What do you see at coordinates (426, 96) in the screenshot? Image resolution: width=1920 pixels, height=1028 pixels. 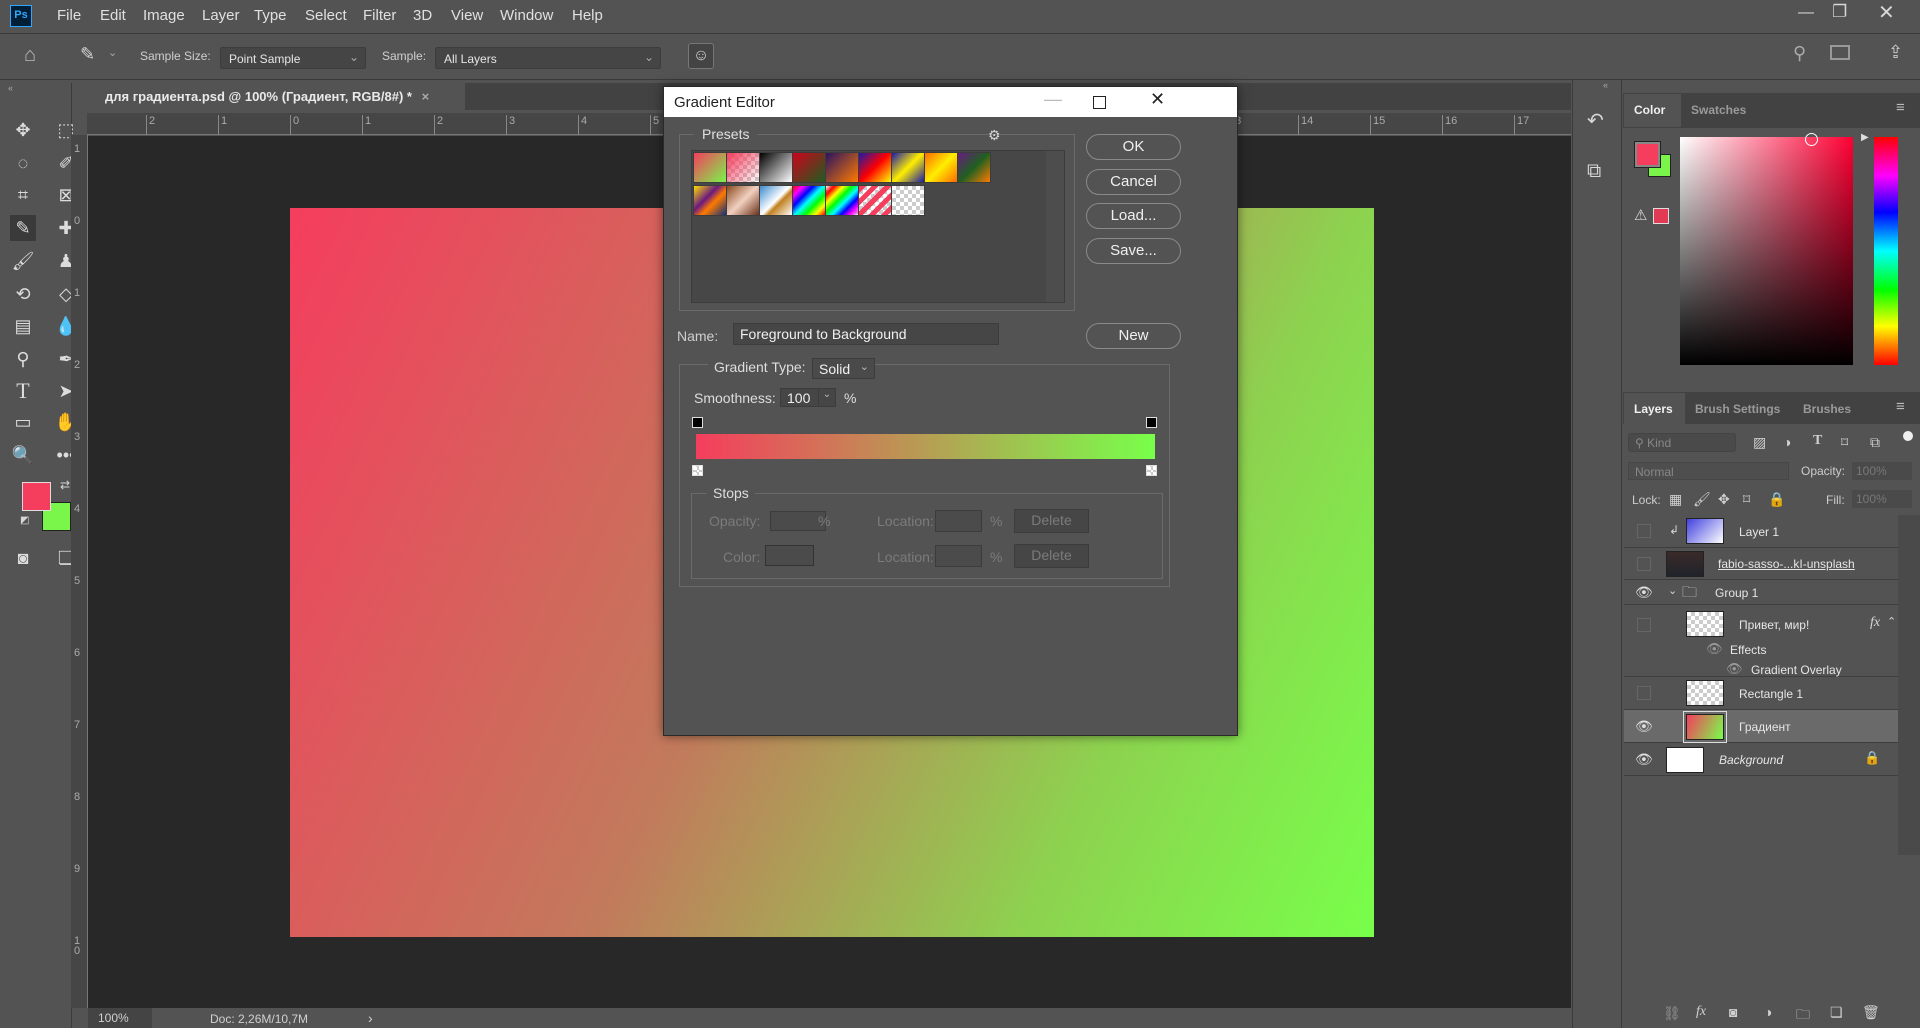 I see `close-tab-icon: ×` at bounding box center [426, 96].